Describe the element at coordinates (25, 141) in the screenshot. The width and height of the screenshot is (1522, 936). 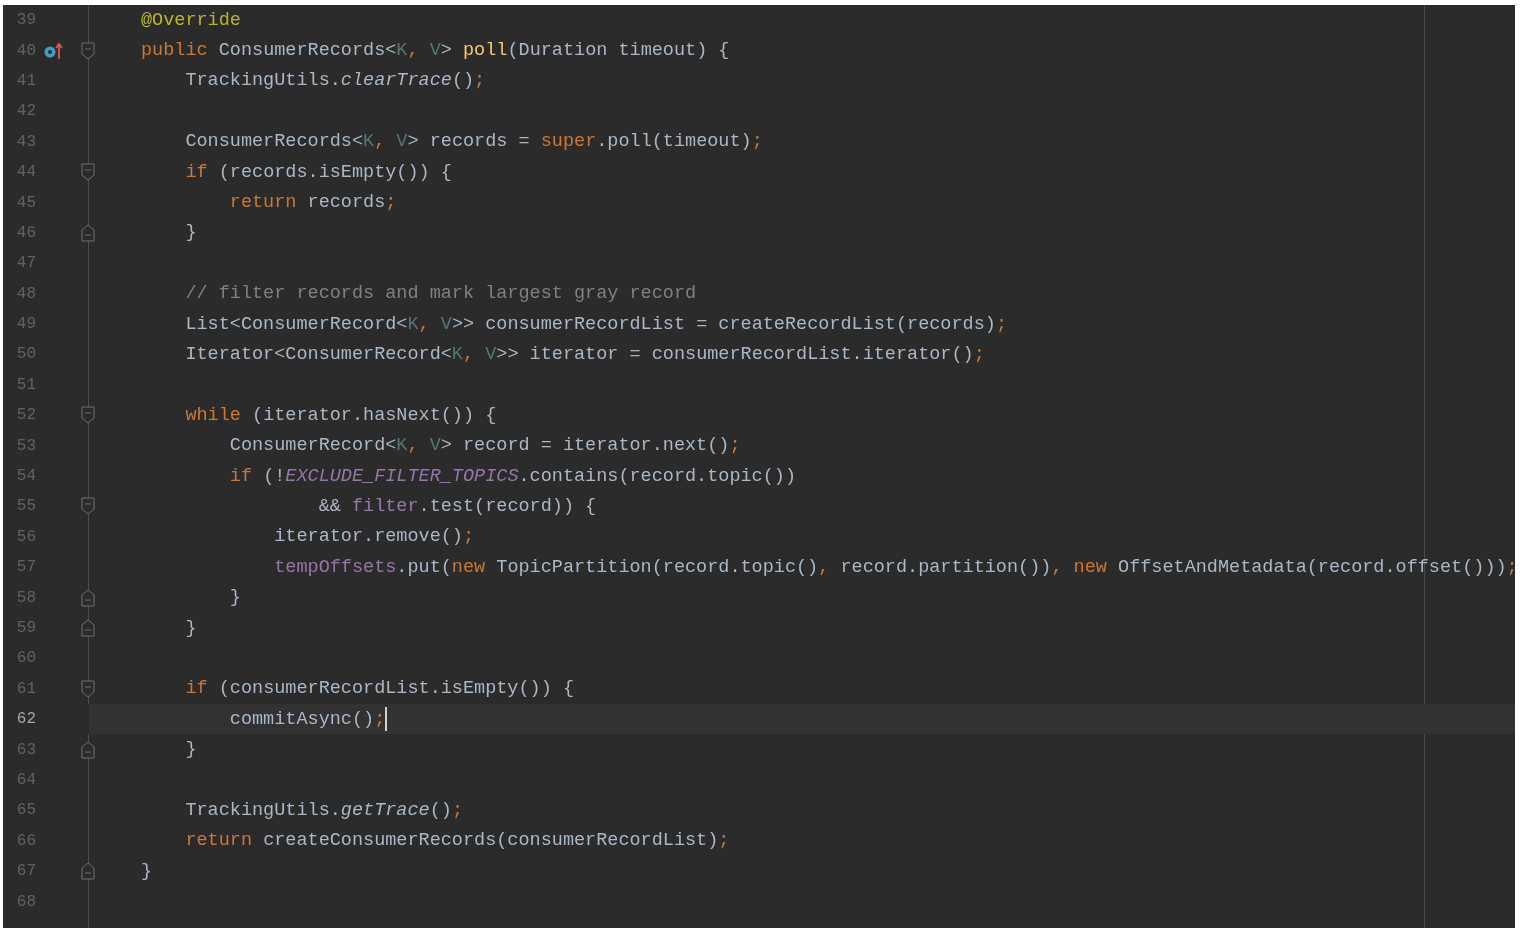
I see `line-number: 43` at that location.